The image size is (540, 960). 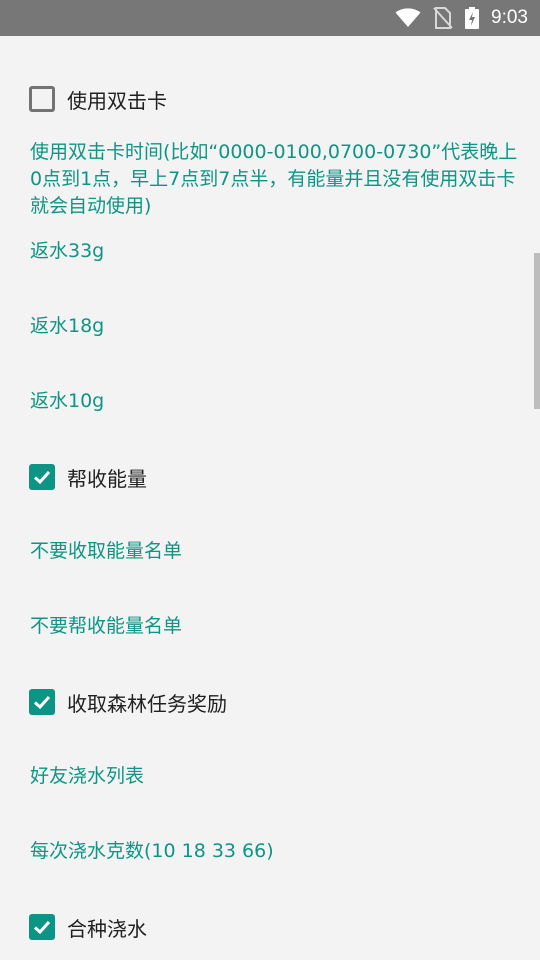 I want to click on cooperate-water-label: 合种浇水, so click(x=107, y=928).